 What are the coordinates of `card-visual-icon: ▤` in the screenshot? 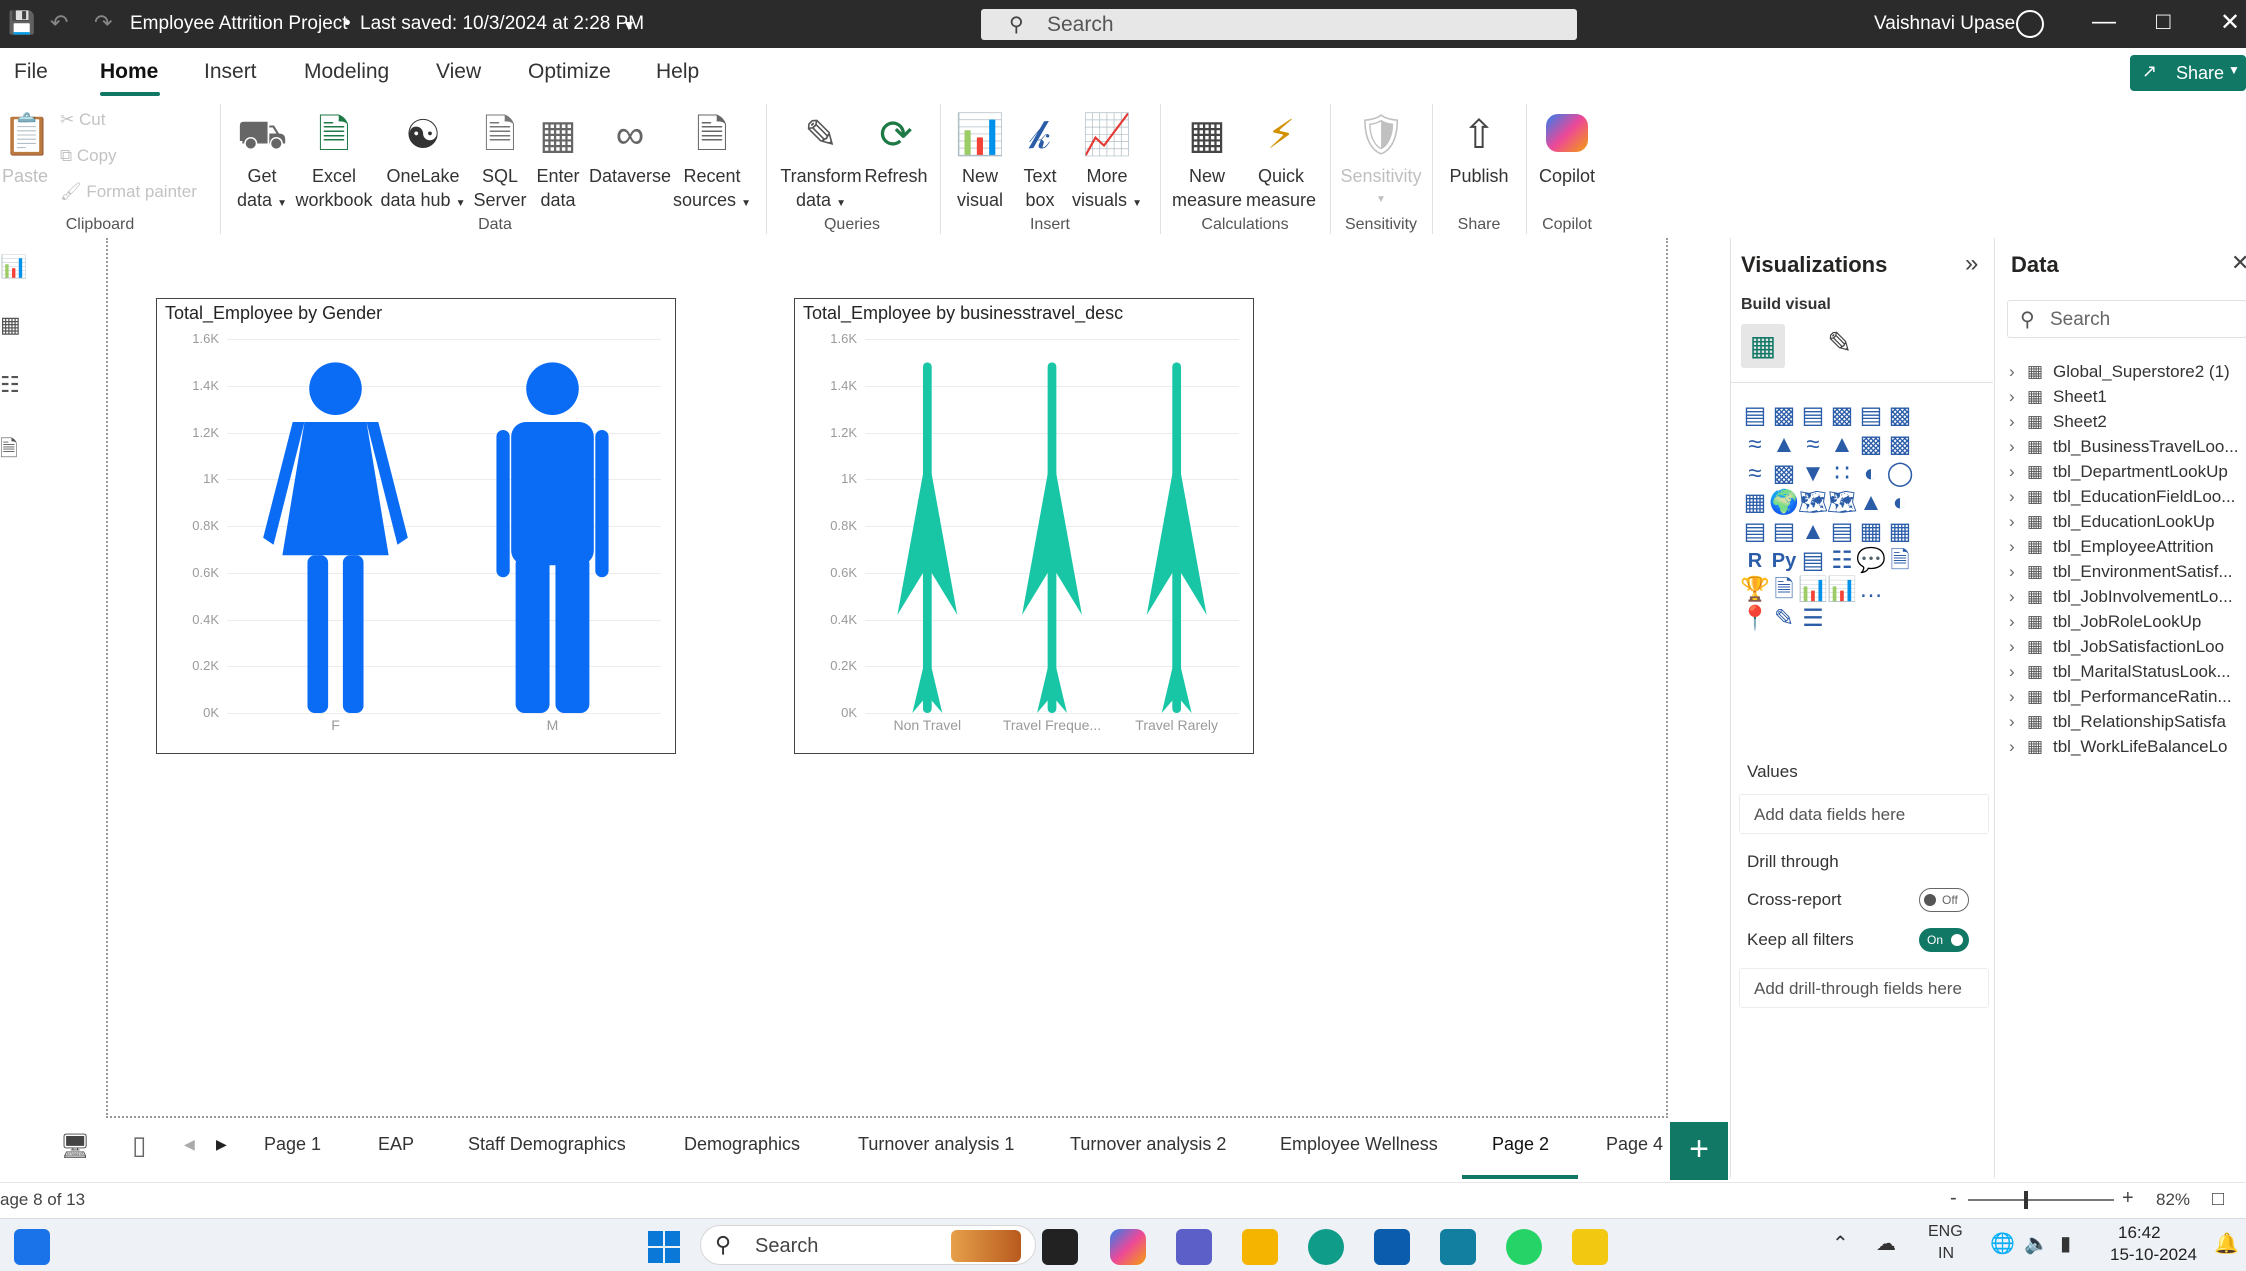 It's located at (1755, 532).